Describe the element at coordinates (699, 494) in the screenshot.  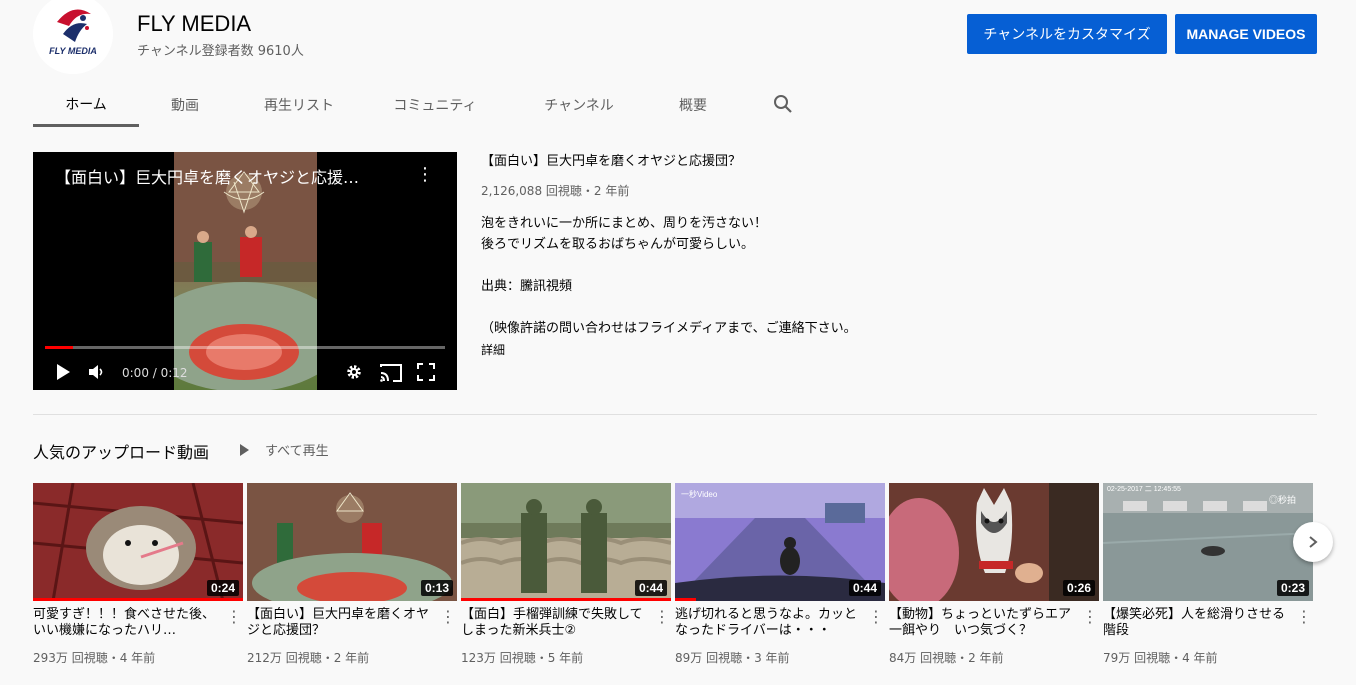
I see `thumbnail-watermark: 一秒Video` at that location.